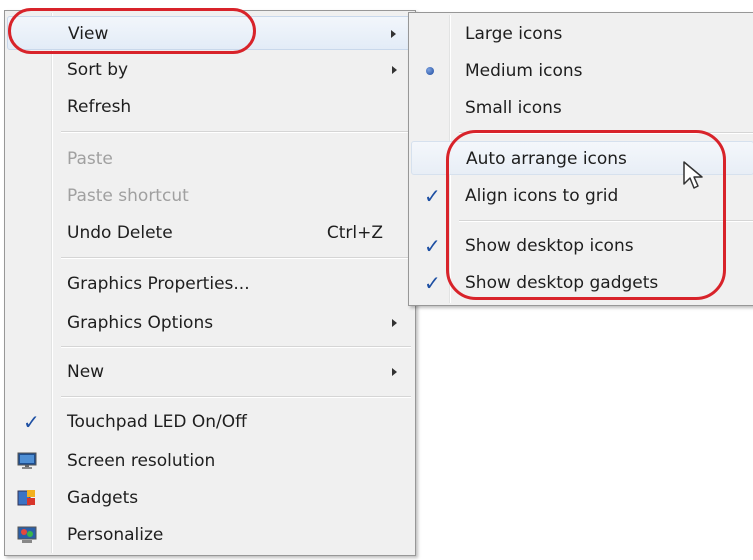  Describe the element at coordinates (693, 175) in the screenshot. I see `mouse-cursor-icon` at that location.